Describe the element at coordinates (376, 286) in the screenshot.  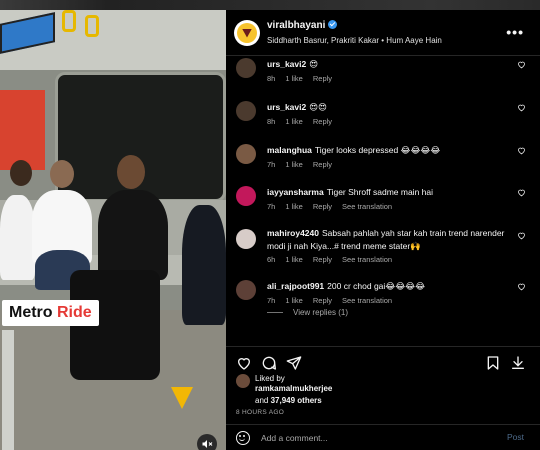
I see `comment-text: 200 cr chod gai😂😂😂😂` at that location.